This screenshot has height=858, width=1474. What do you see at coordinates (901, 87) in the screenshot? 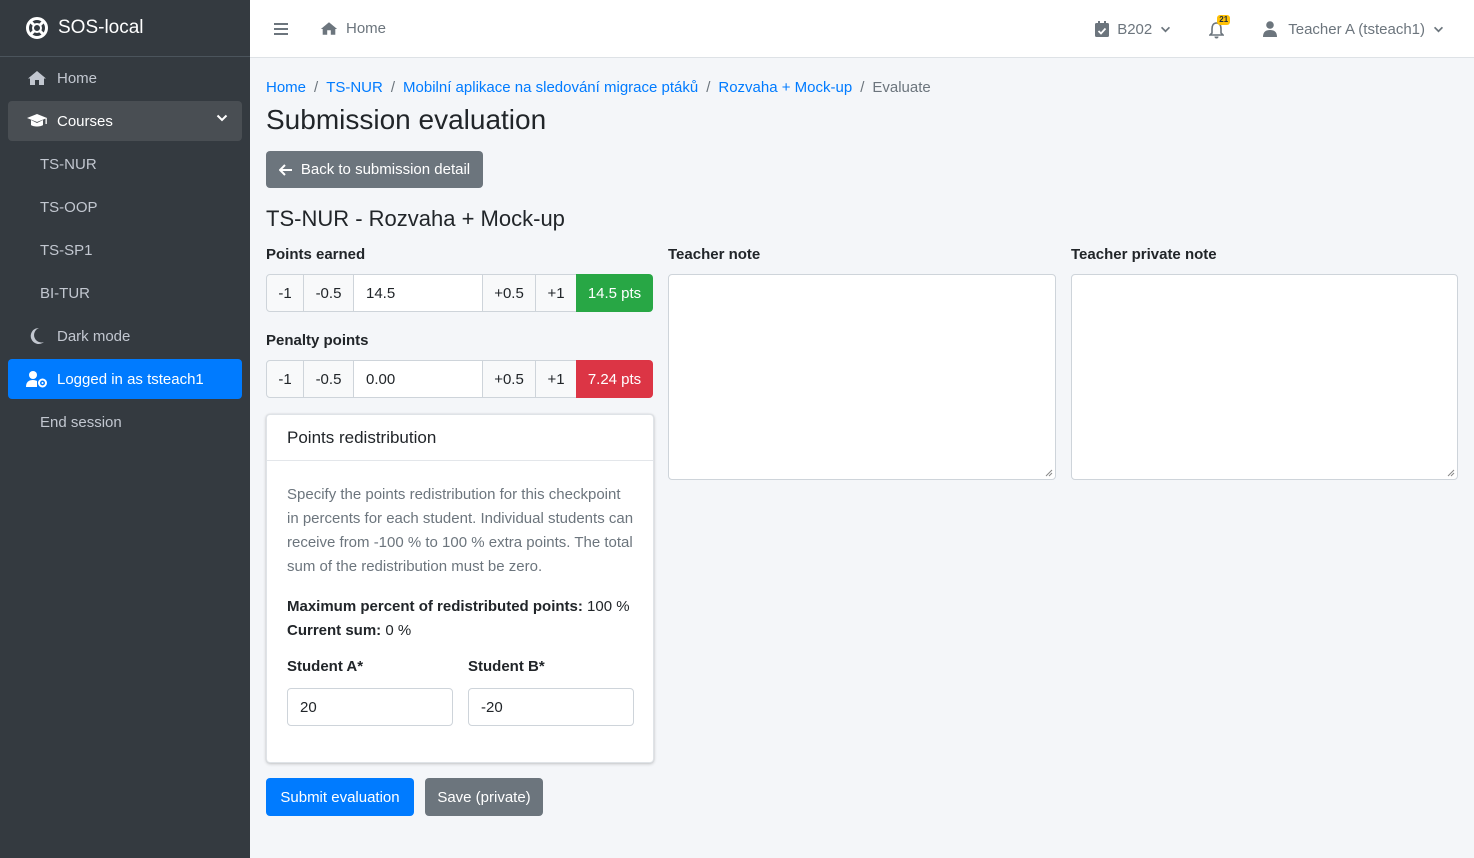
I see `breadcrumb-current: Evaluate` at bounding box center [901, 87].